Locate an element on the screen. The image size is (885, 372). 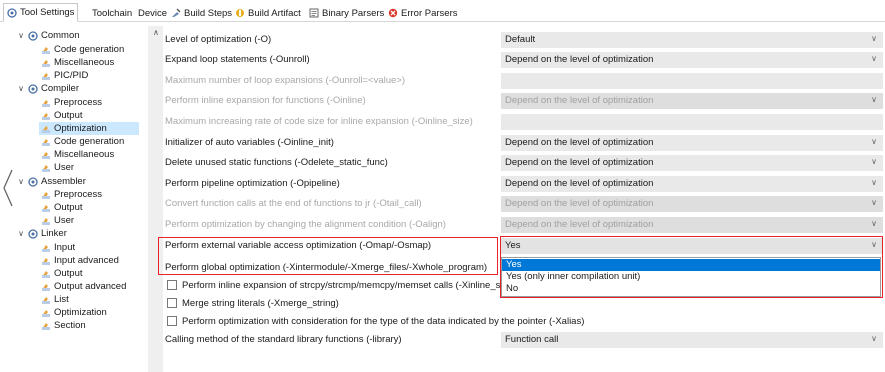
tree-node-label: Linker is located at coordinates (54, 233).